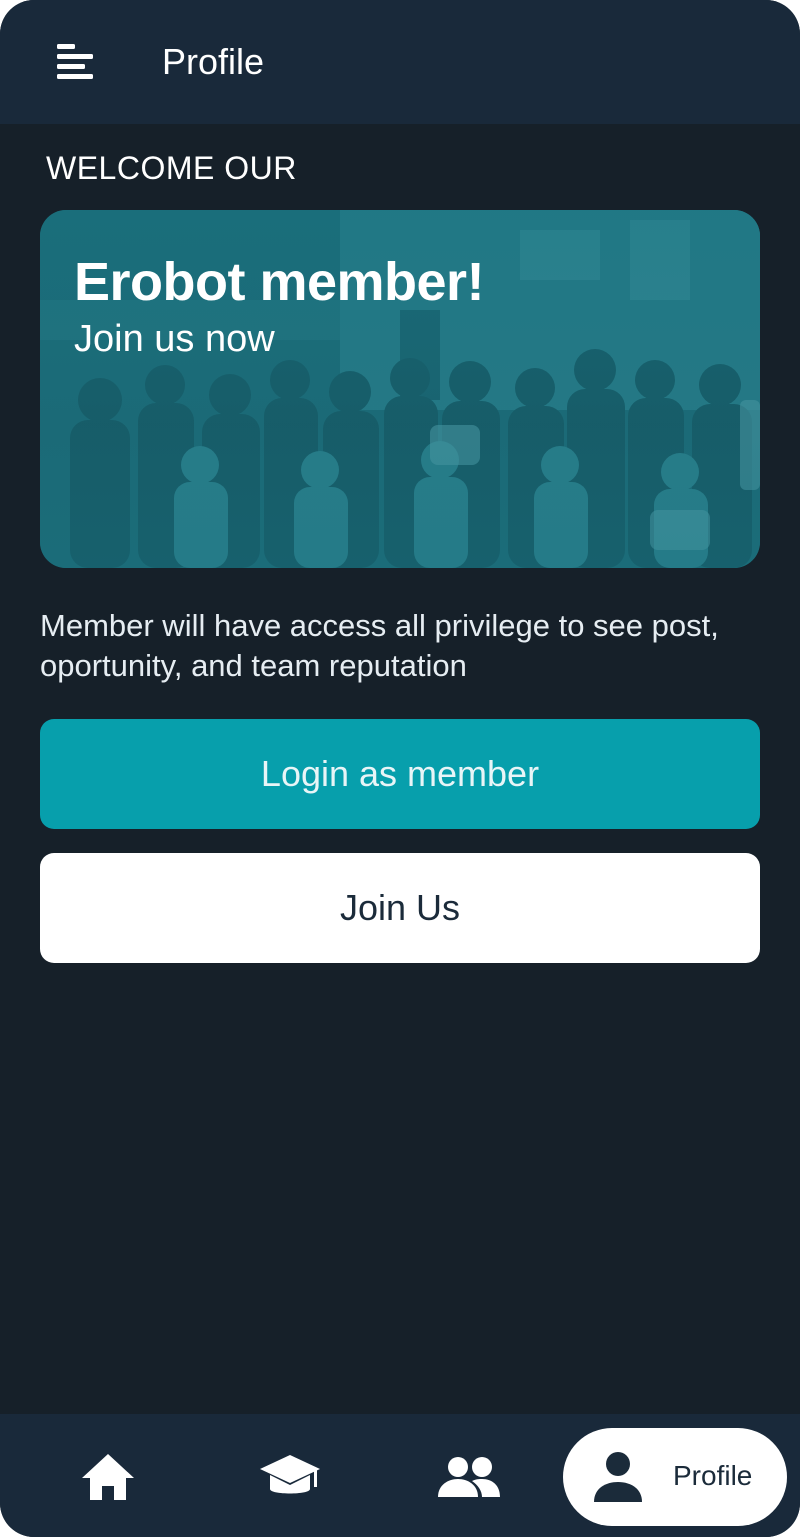  Describe the element at coordinates (400, 1475) in the screenshot. I see `bottom-navigation: Profile` at that location.